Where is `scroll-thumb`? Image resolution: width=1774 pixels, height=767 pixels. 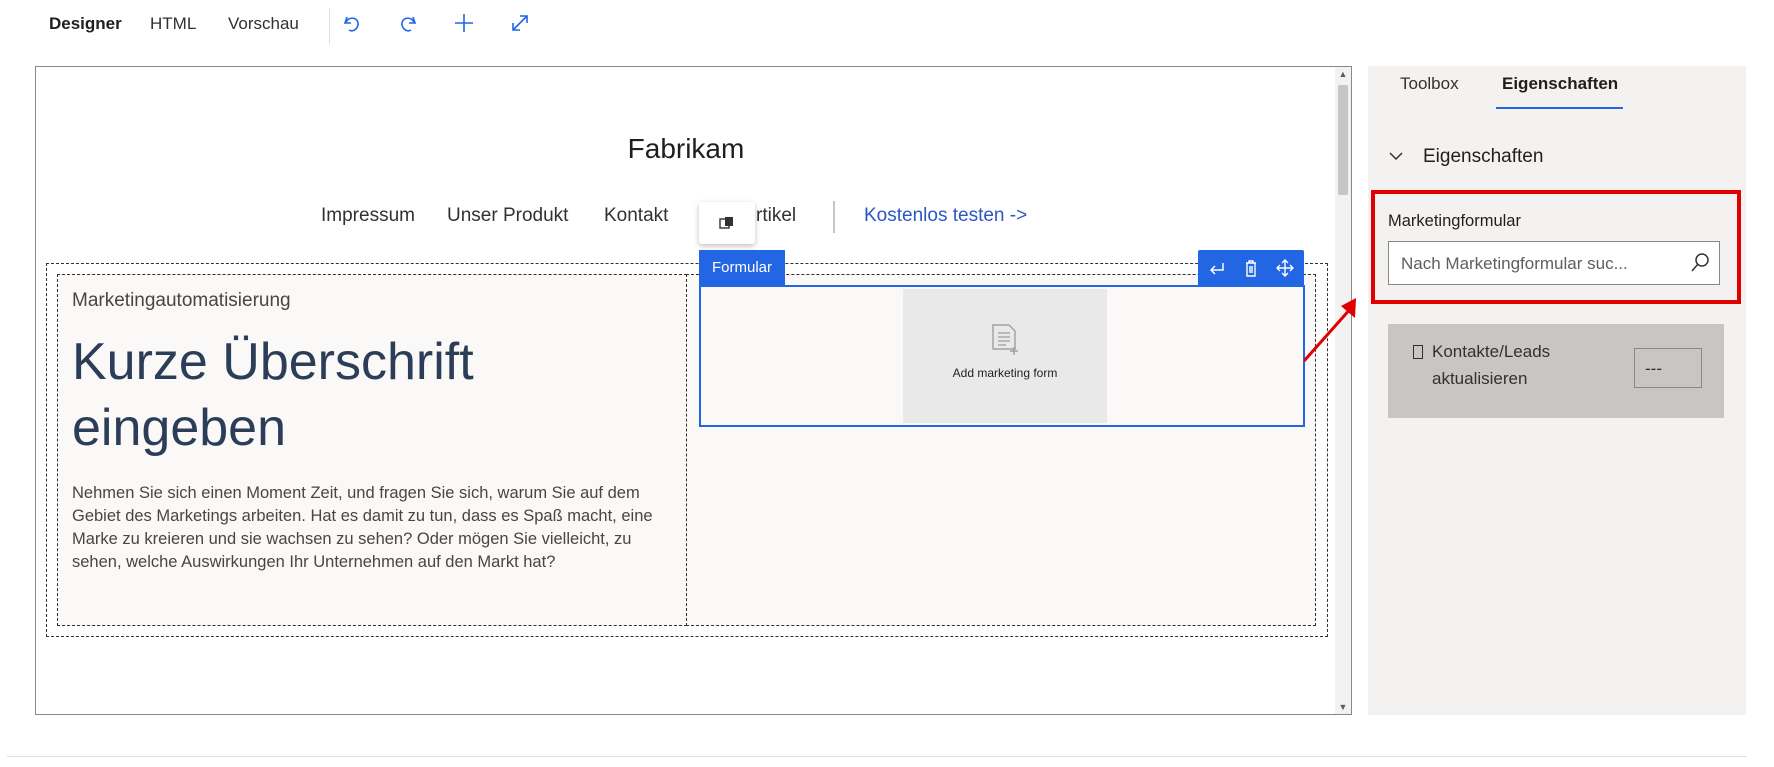
scroll-thumb is located at coordinates (1343, 140).